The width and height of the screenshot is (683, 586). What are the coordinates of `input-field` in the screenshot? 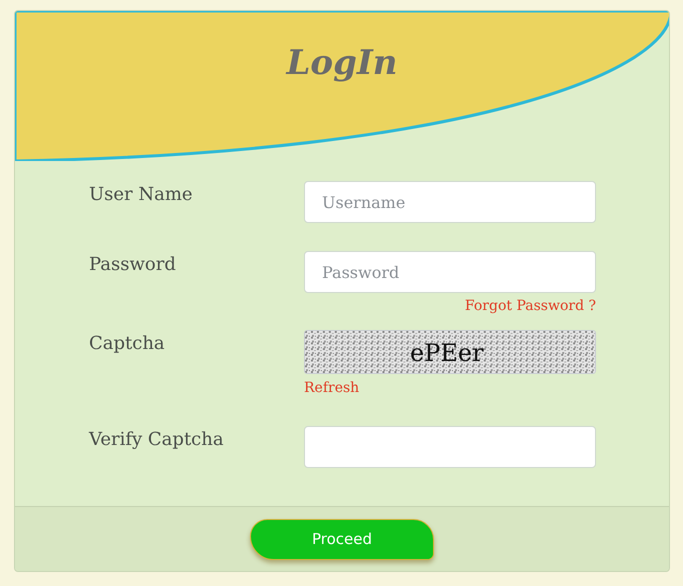 It's located at (450, 447).